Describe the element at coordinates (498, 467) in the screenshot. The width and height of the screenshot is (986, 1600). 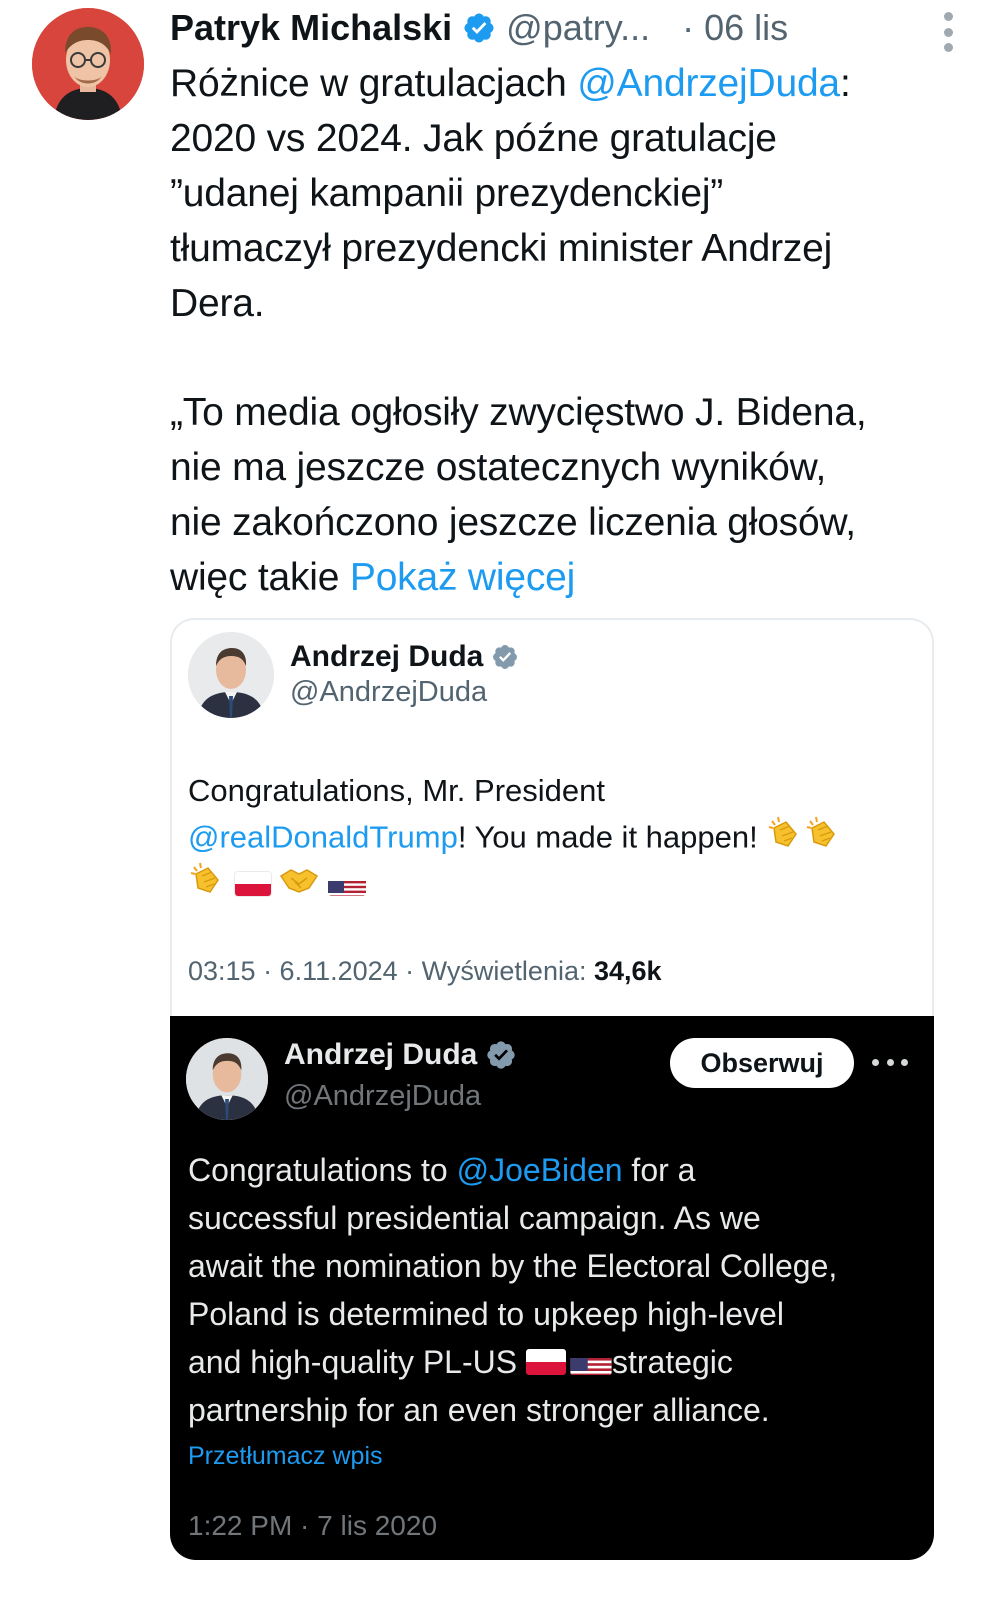
I see `tweet-text-line: nie ma jeszcze ostatecznych wyników,` at that location.